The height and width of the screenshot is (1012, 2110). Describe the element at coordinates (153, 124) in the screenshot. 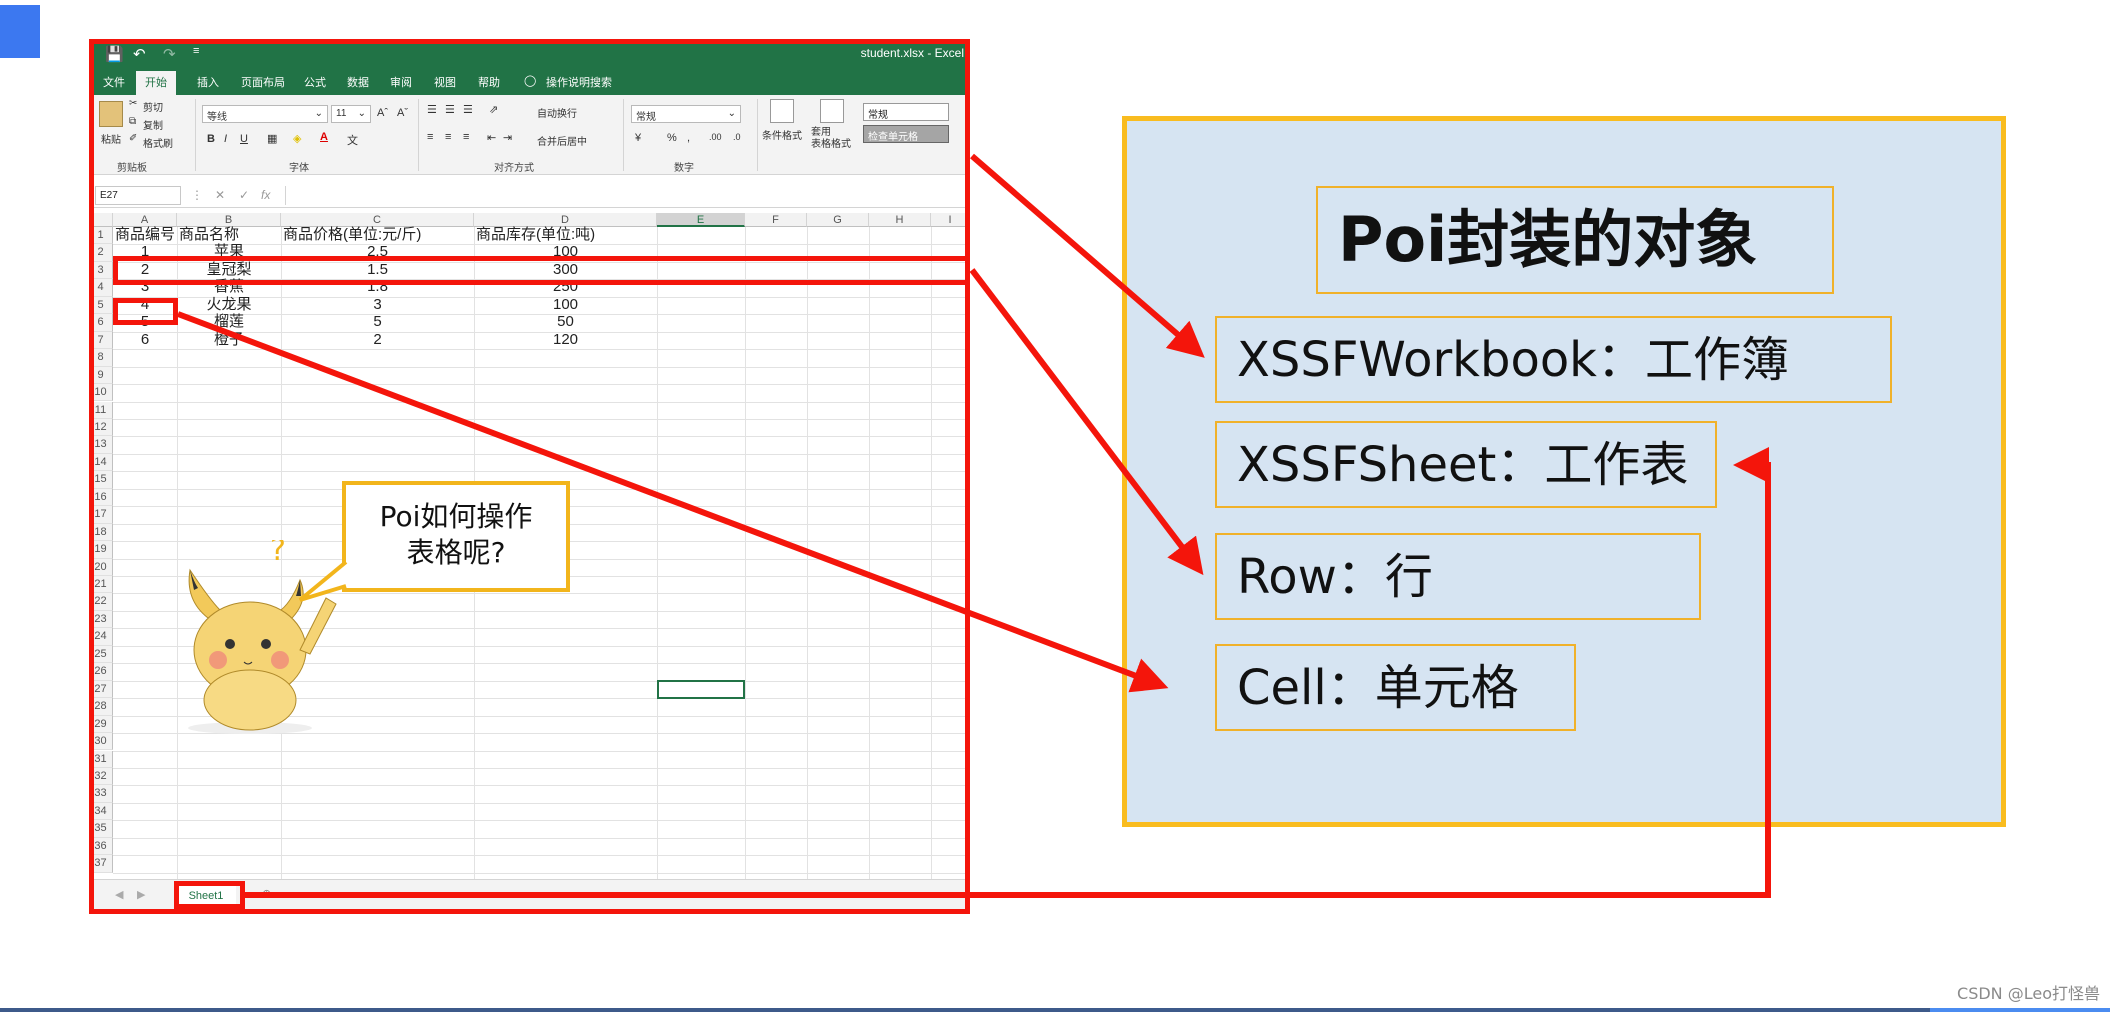

I see `copy-button: 复制` at that location.